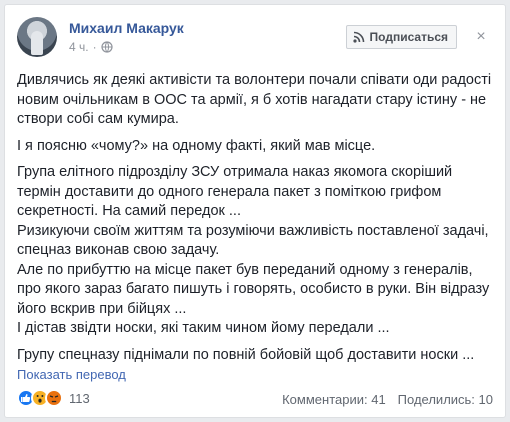 Image resolution: width=510 pixels, height=422 pixels. Describe the element at coordinates (71, 374) in the screenshot. I see `show-translation-link: Показать перевод` at that location.